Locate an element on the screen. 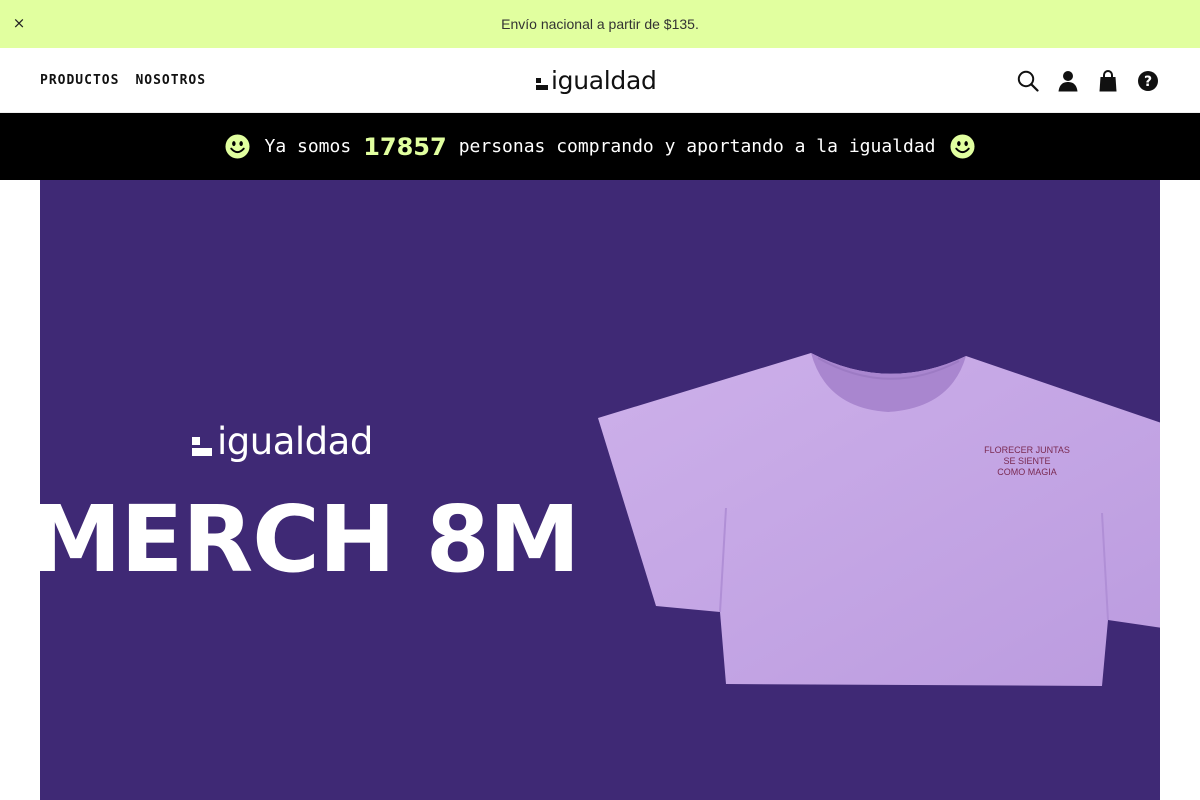  logo-mark is located at coordinates (542, 83).